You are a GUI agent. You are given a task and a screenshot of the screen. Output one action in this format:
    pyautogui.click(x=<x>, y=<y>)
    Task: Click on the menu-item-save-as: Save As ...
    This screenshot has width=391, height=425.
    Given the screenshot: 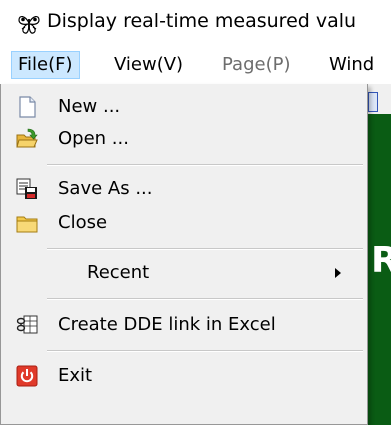 What is the action you would take?
    pyautogui.click(x=184, y=189)
    